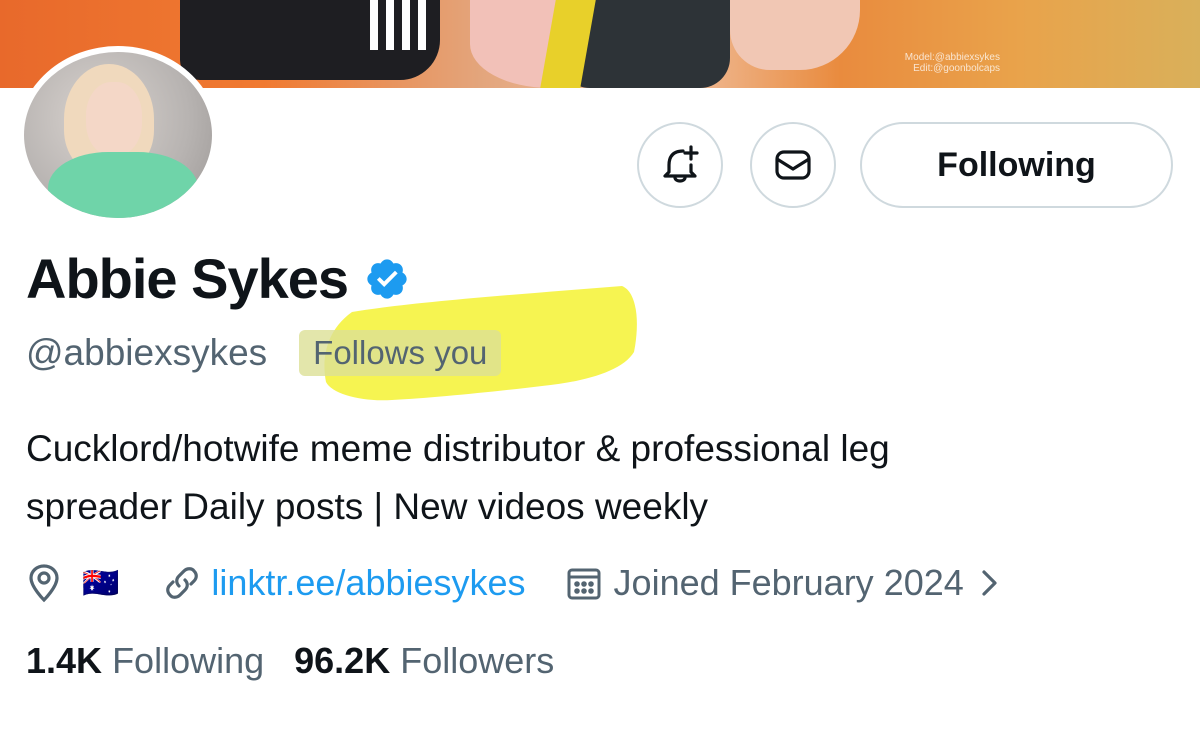 The width and height of the screenshot is (1200, 733). I want to click on profile-handle: @abbiexsykes, so click(147, 352).